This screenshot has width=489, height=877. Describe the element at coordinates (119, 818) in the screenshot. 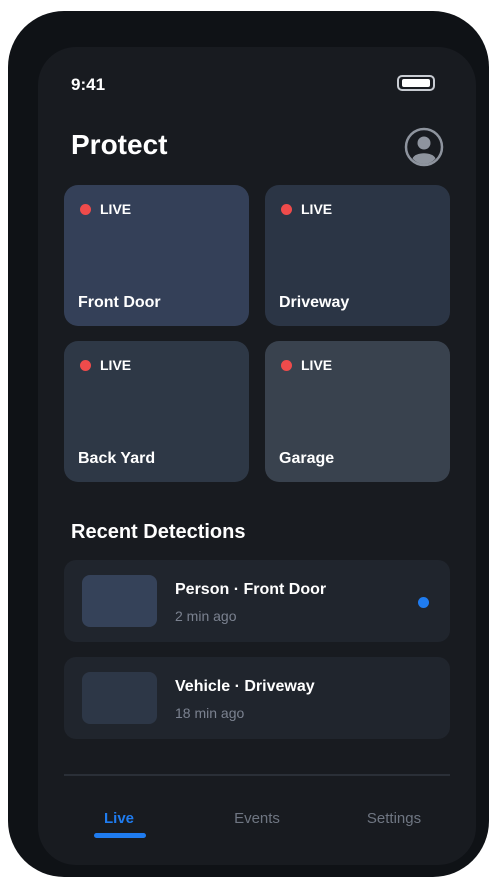

I see `tab-live: Live` at that location.